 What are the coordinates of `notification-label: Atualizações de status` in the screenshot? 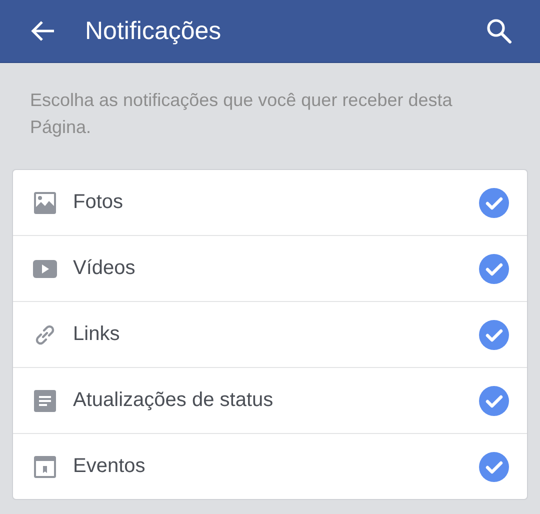 It's located at (173, 400).